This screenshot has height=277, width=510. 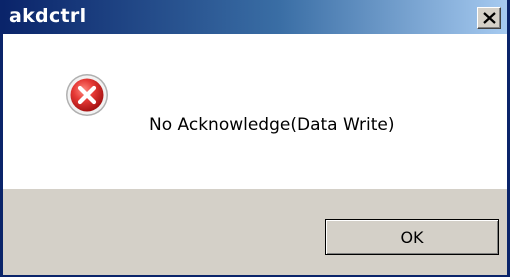 What do you see at coordinates (87, 95) in the screenshot?
I see `error-icon` at bounding box center [87, 95].